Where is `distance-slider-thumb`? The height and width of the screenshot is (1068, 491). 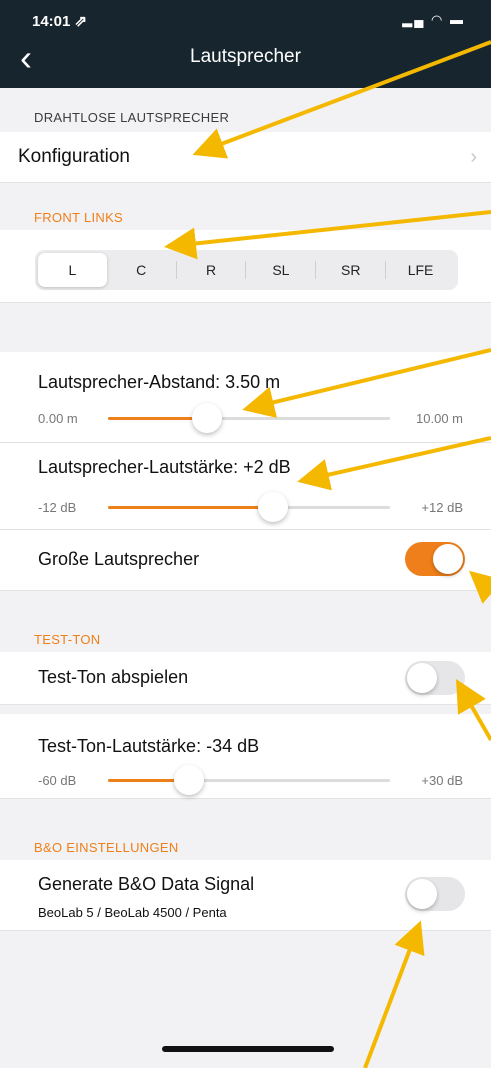 distance-slider-thumb is located at coordinates (206, 418).